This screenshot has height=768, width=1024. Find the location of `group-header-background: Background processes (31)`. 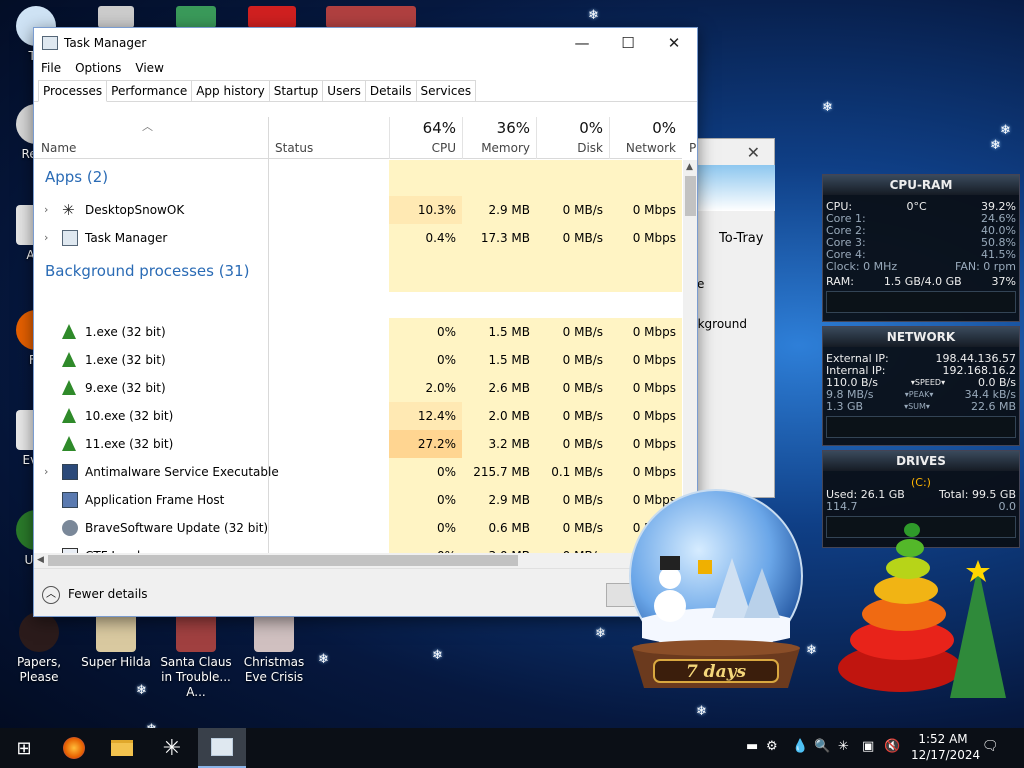

group-header-background: Background processes (31) is located at coordinates (147, 271).